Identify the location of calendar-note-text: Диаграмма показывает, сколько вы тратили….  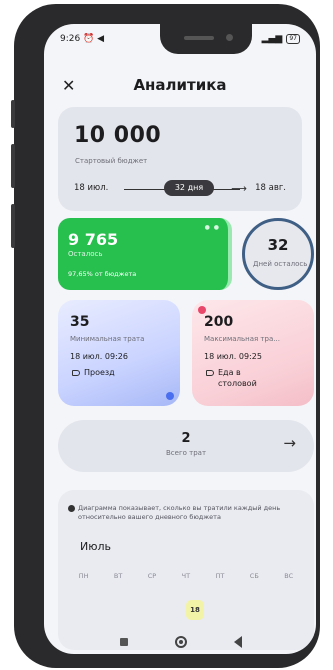
(179, 512).